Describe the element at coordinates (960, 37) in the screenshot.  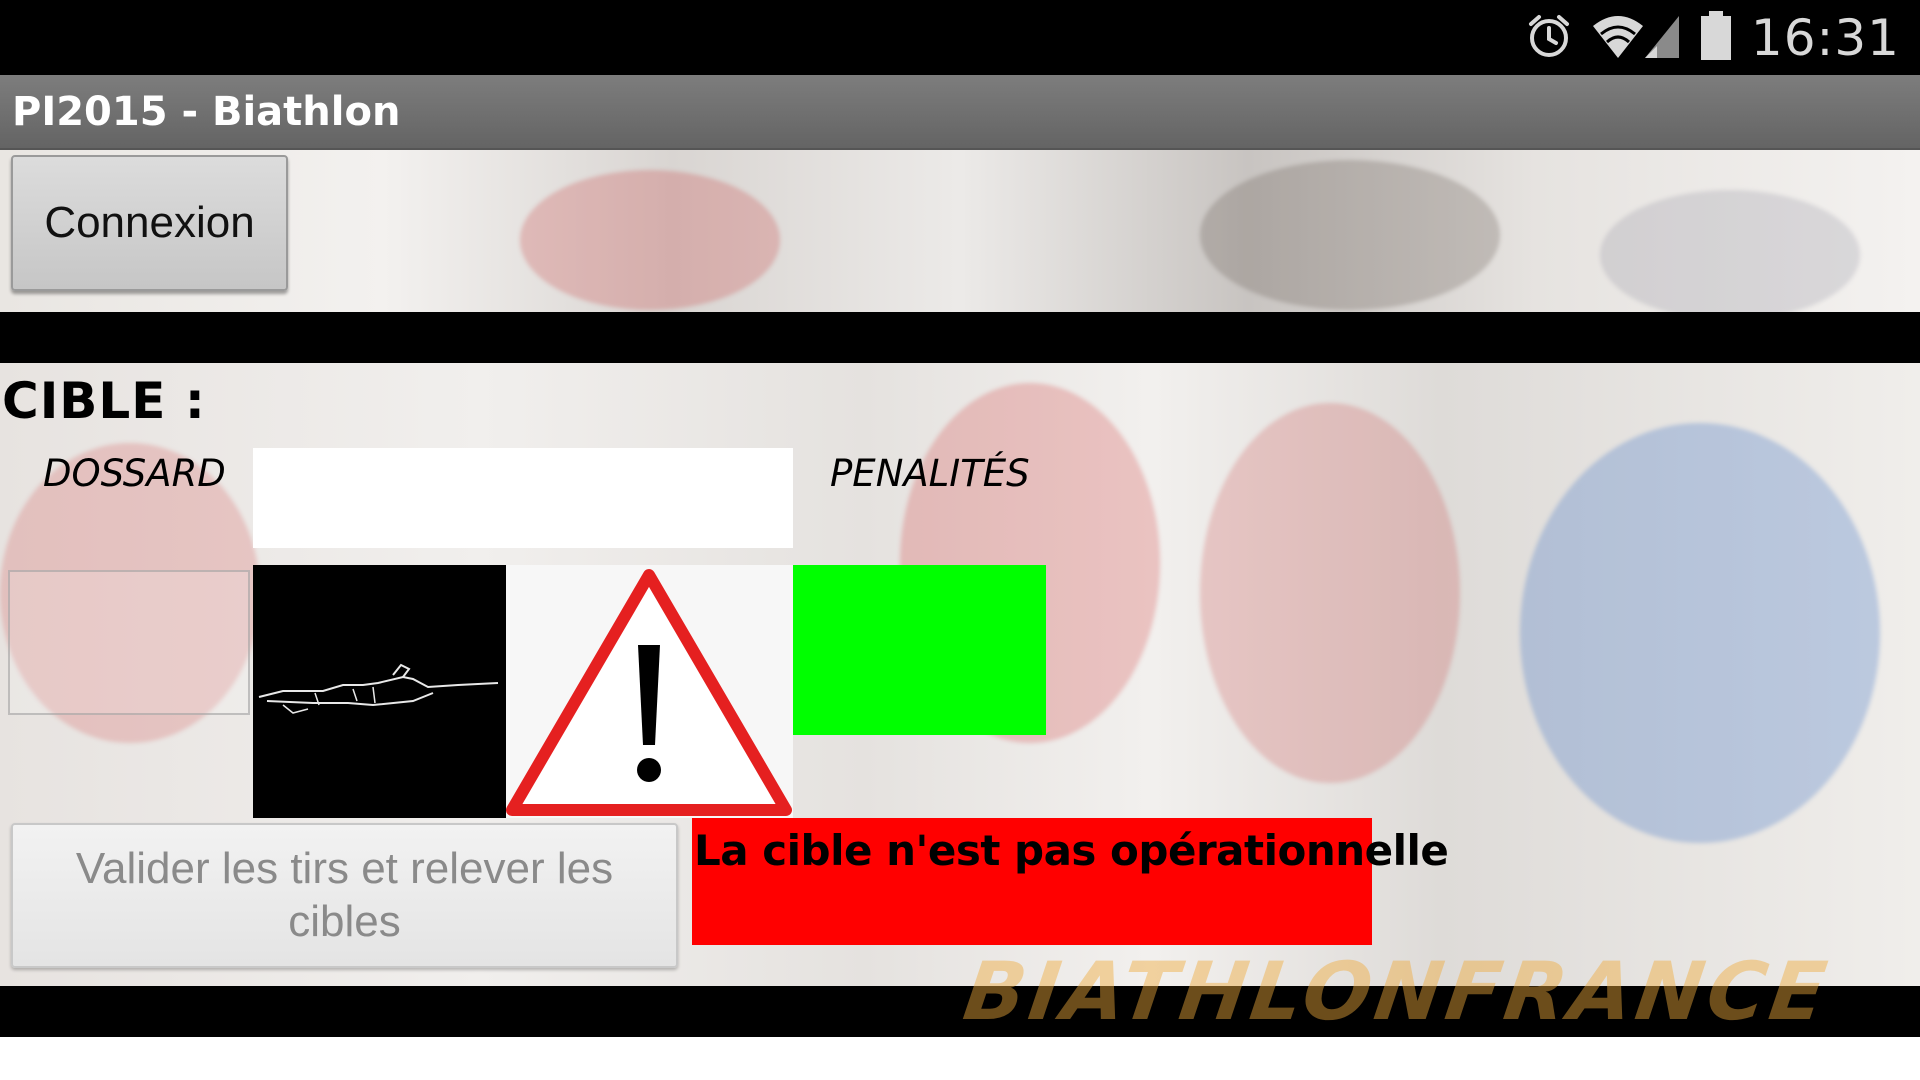
I see `status-bar: 16:31` at that location.